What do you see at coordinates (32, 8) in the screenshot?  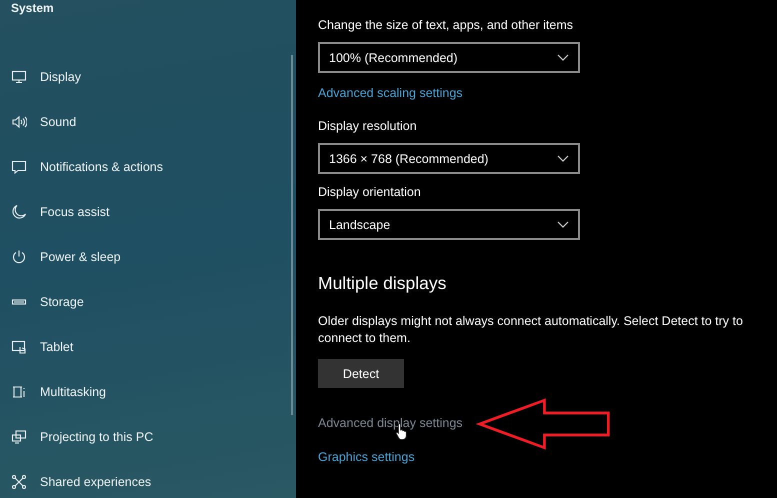 I see `sidebar-title: System` at bounding box center [32, 8].